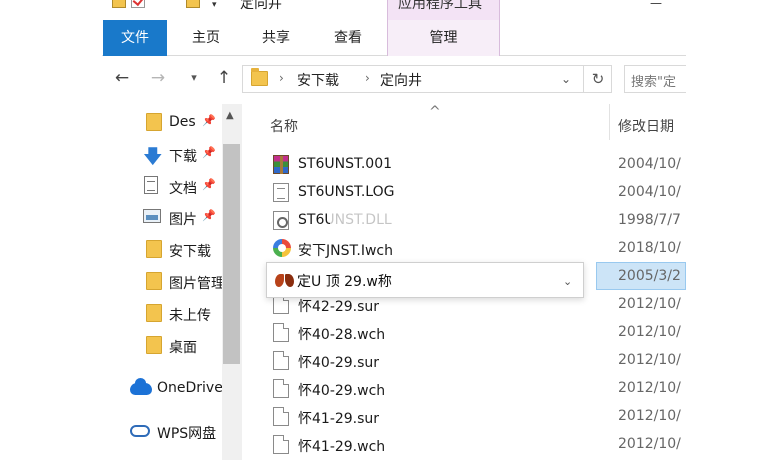 The width and height of the screenshot is (775, 460). Describe the element at coordinates (162, 186) in the screenshot. I see `nav-item-documents: 文档 📌` at that location.